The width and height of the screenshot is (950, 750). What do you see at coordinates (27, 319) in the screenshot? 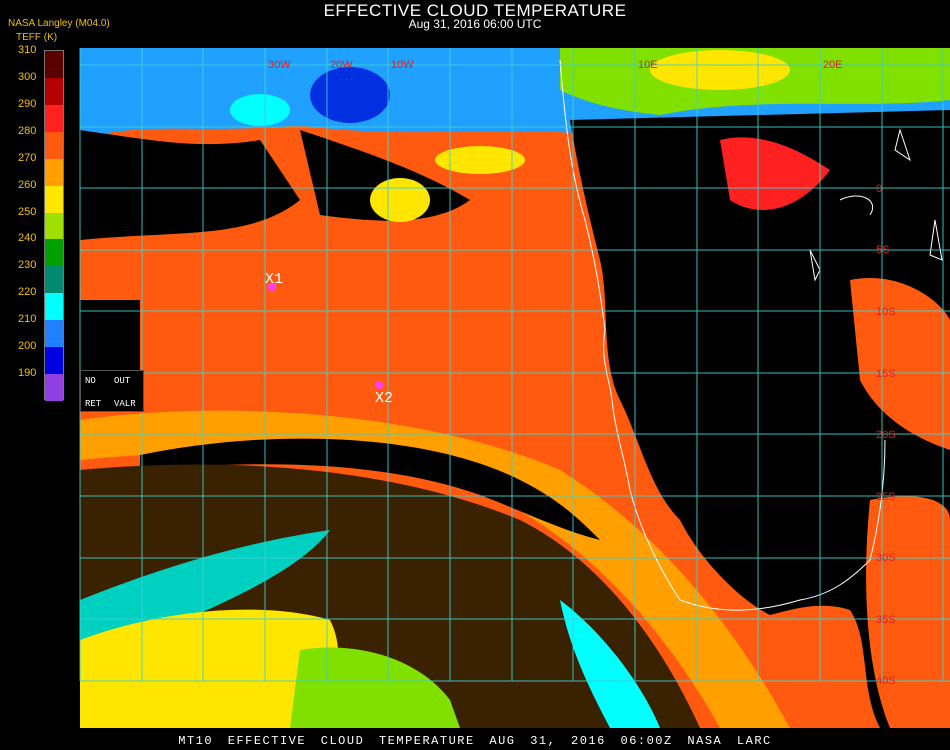
I see `color-scale-label: 210` at bounding box center [27, 319].